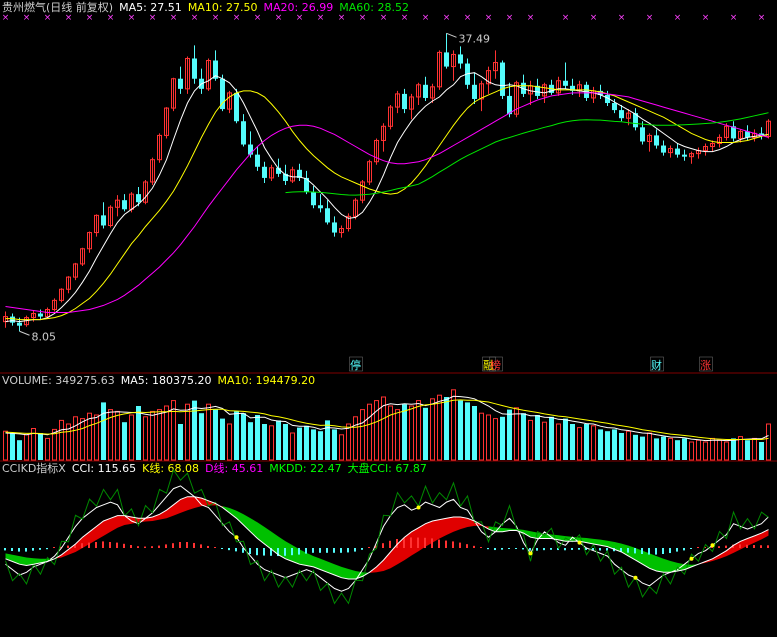 The height and width of the screenshot is (637, 777). Describe the element at coordinates (475, 38) in the screenshot. I see `high-price-label: 37.49` at that location.